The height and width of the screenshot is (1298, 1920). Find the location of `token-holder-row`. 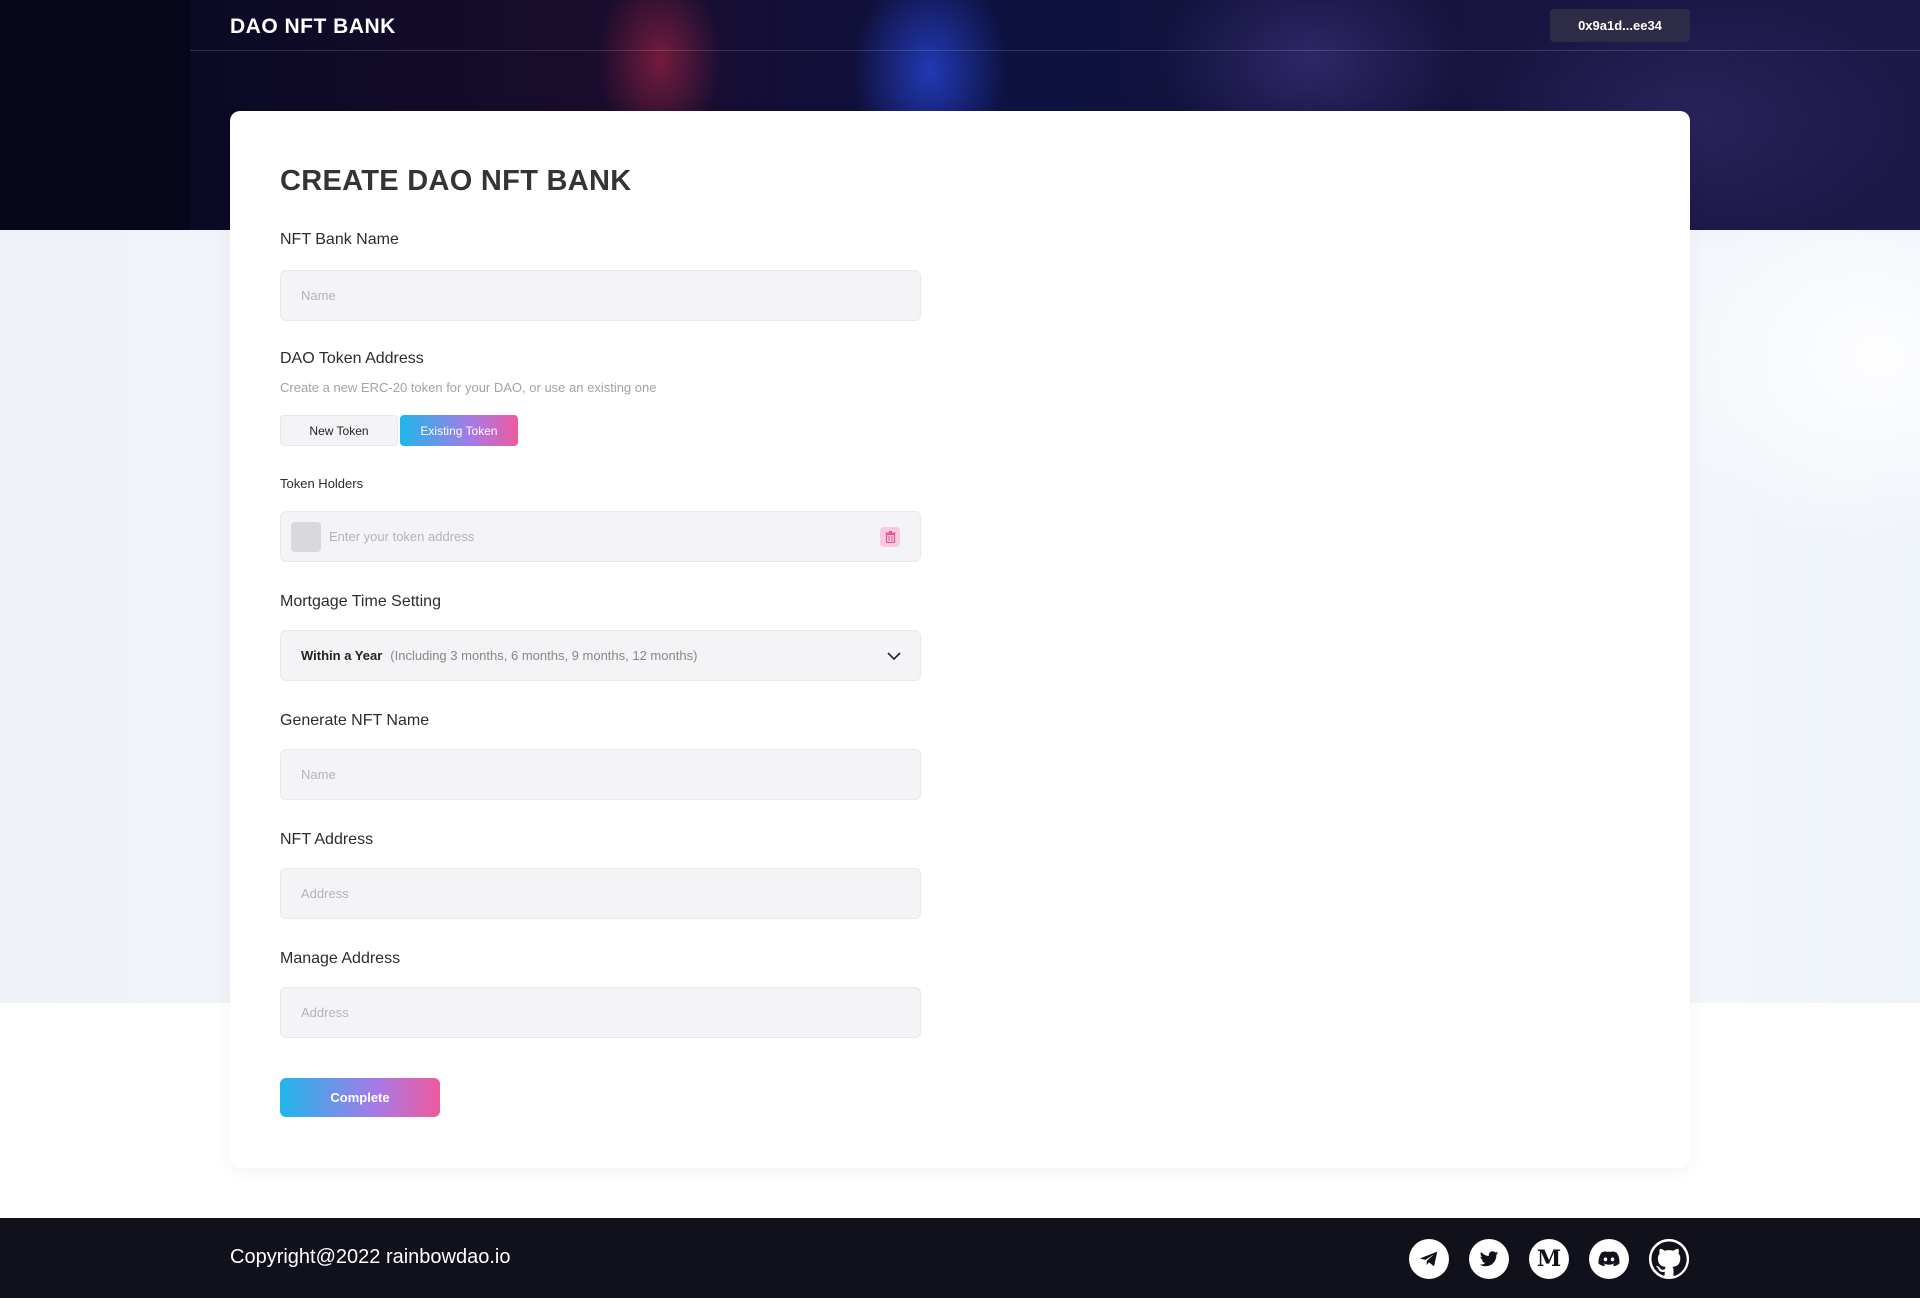

token-holder-row is located at coordinates (600, 536).